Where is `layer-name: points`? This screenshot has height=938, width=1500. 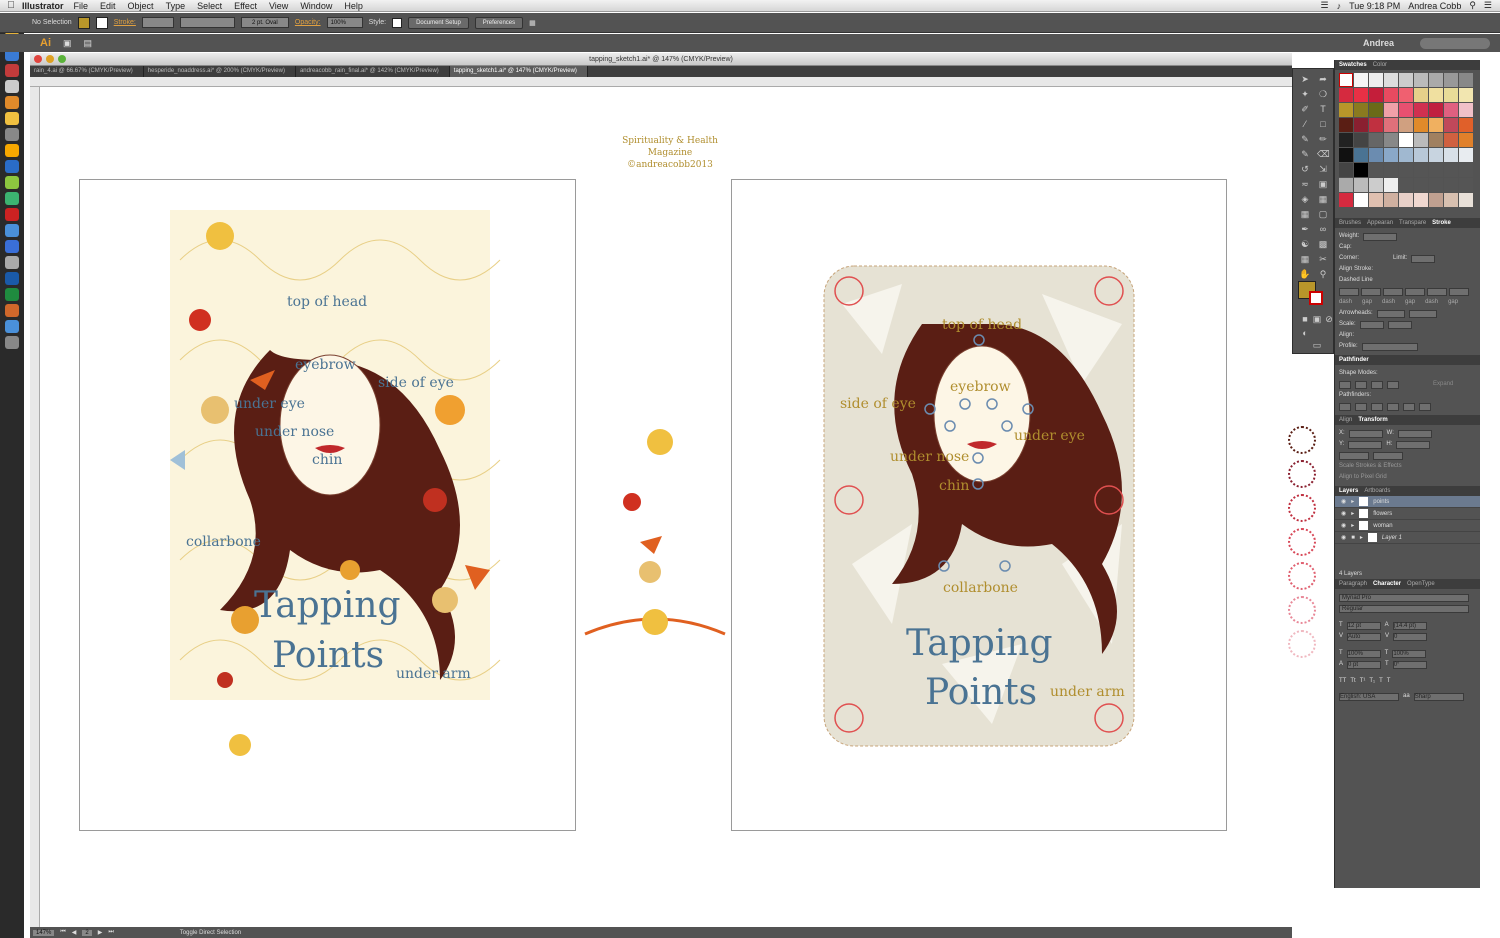
layer-name: points is located at coordinates (1381, 502).